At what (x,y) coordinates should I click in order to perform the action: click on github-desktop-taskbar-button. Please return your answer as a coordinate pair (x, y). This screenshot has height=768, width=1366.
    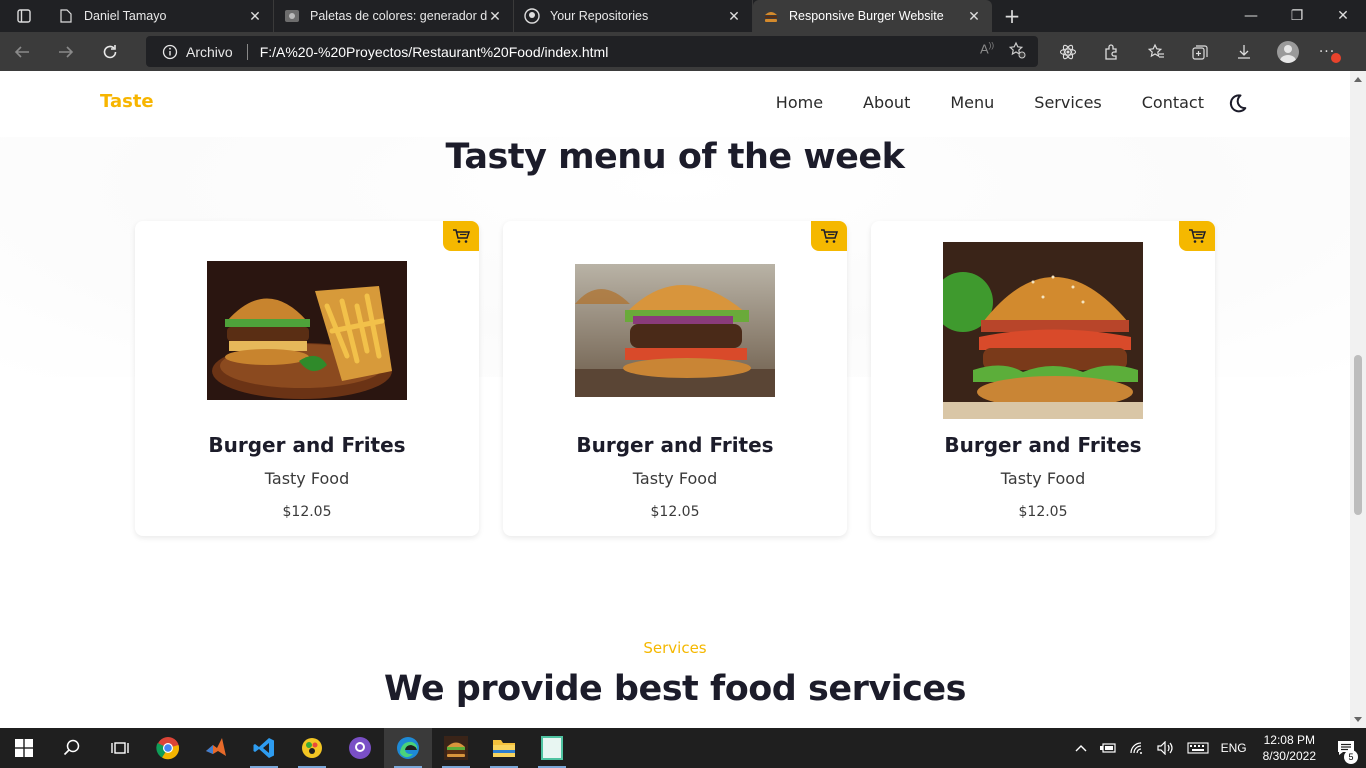
    Looking at the image, I should click on (360, 748).